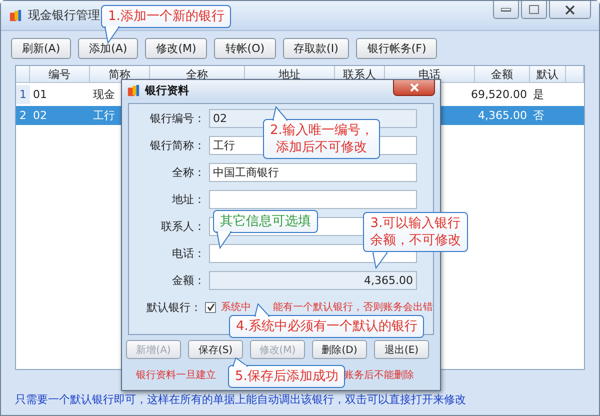  I want to click on window-title: 现金银行管理, so click(64, 15).